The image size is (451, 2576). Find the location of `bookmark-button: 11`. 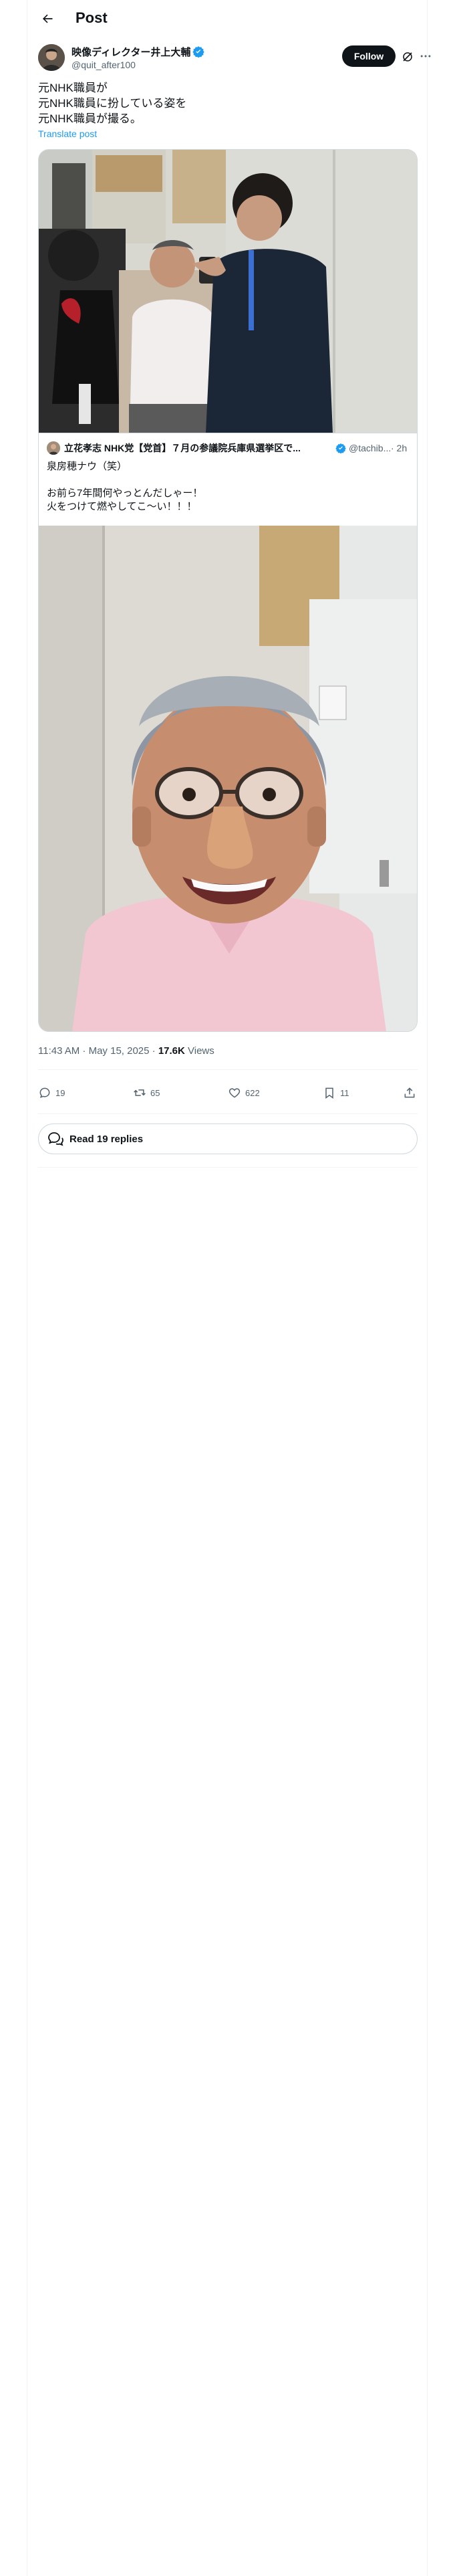

bookmark-button: 11 is located at coordinates (336, 1092).